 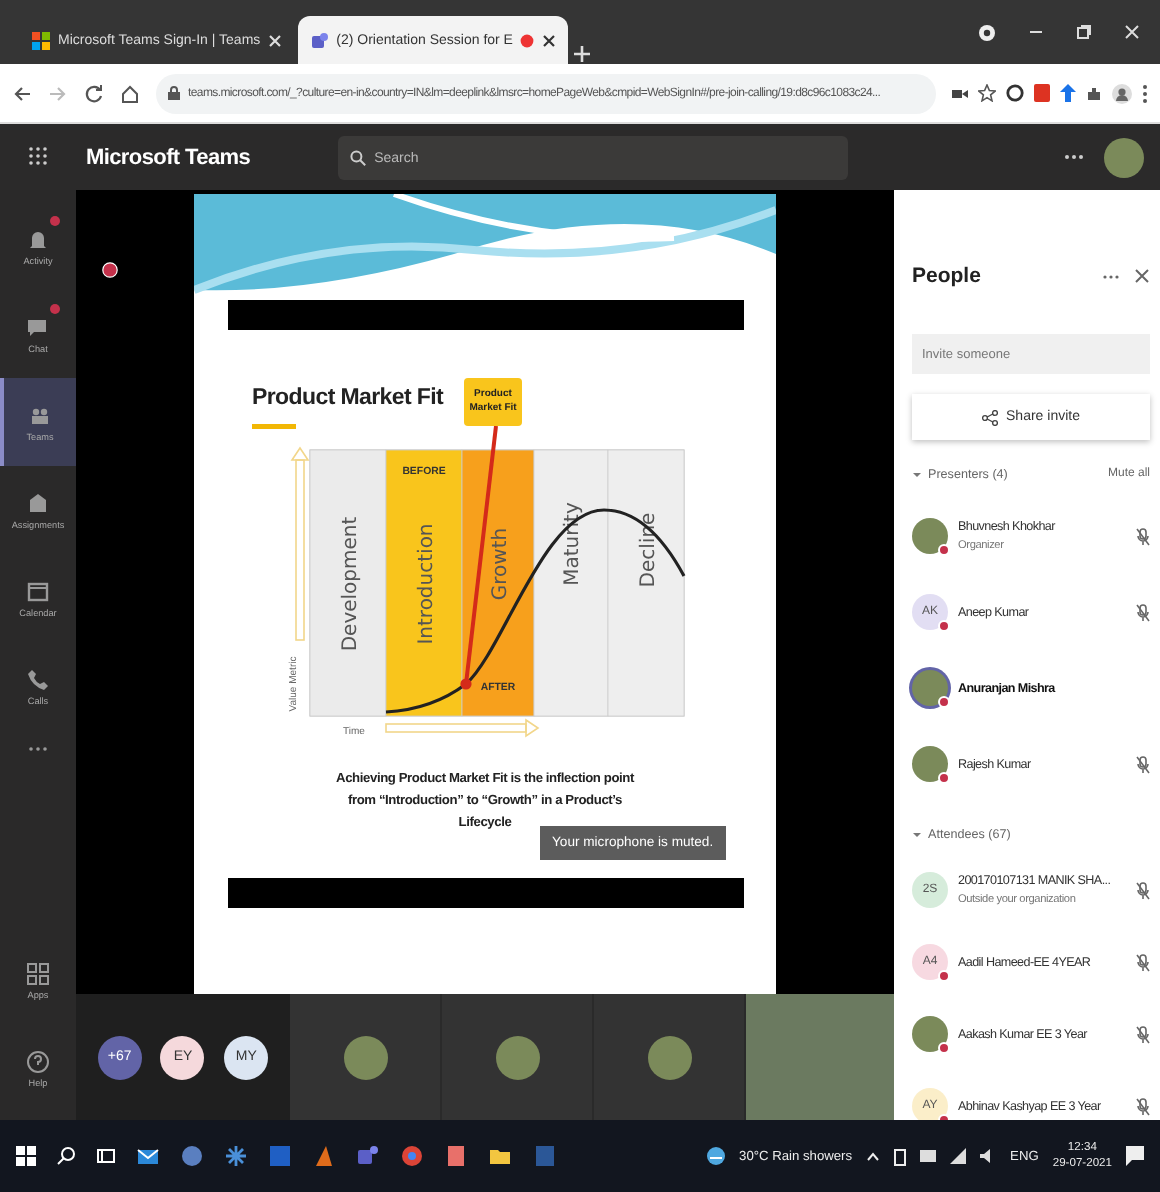 I want to click on inflection-dot, so click(x=466, y=684).